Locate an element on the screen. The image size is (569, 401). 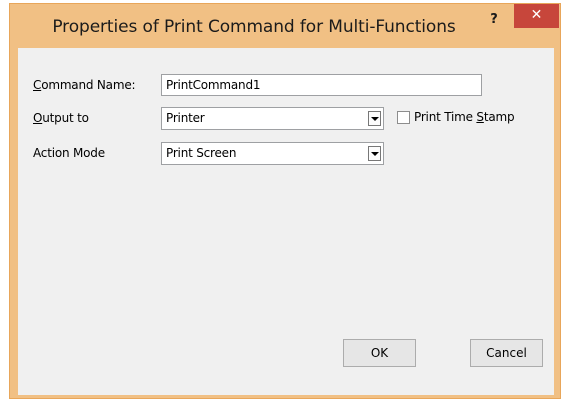
output-to-label: Output to is located at coordinates (61, 118).